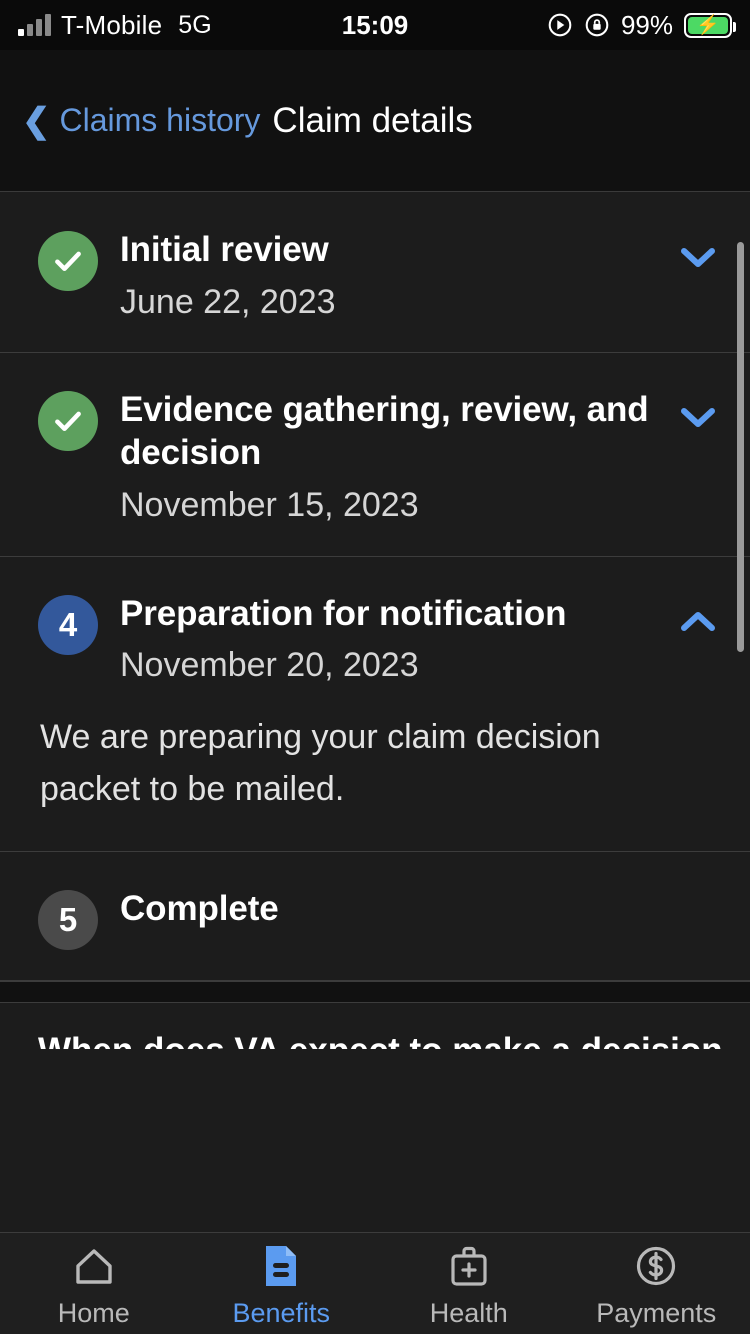 The height and width of the screenshot is (1334, 750). I want to click on step-title: Evidence gathering, review, and decision, so click(384, 431).